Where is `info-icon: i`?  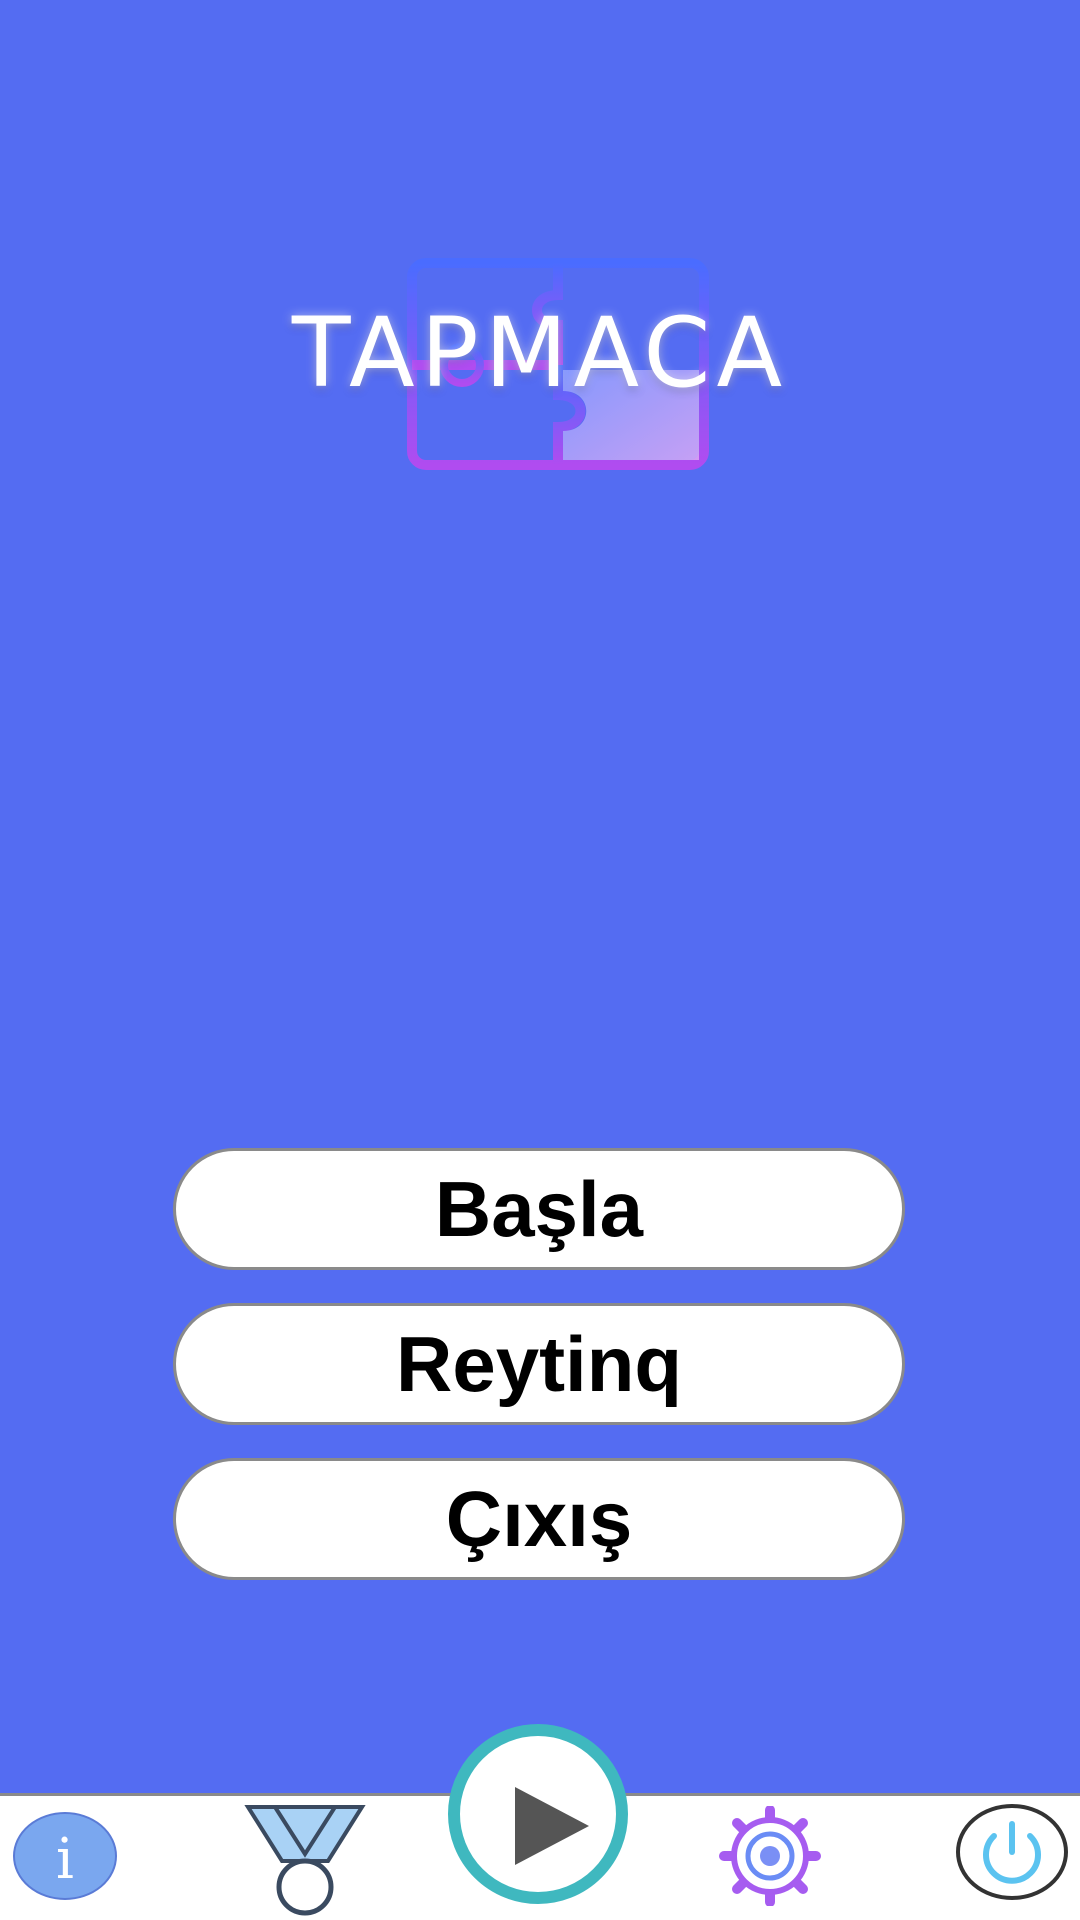 info-icon: i is located at coordinates (65, 1858).